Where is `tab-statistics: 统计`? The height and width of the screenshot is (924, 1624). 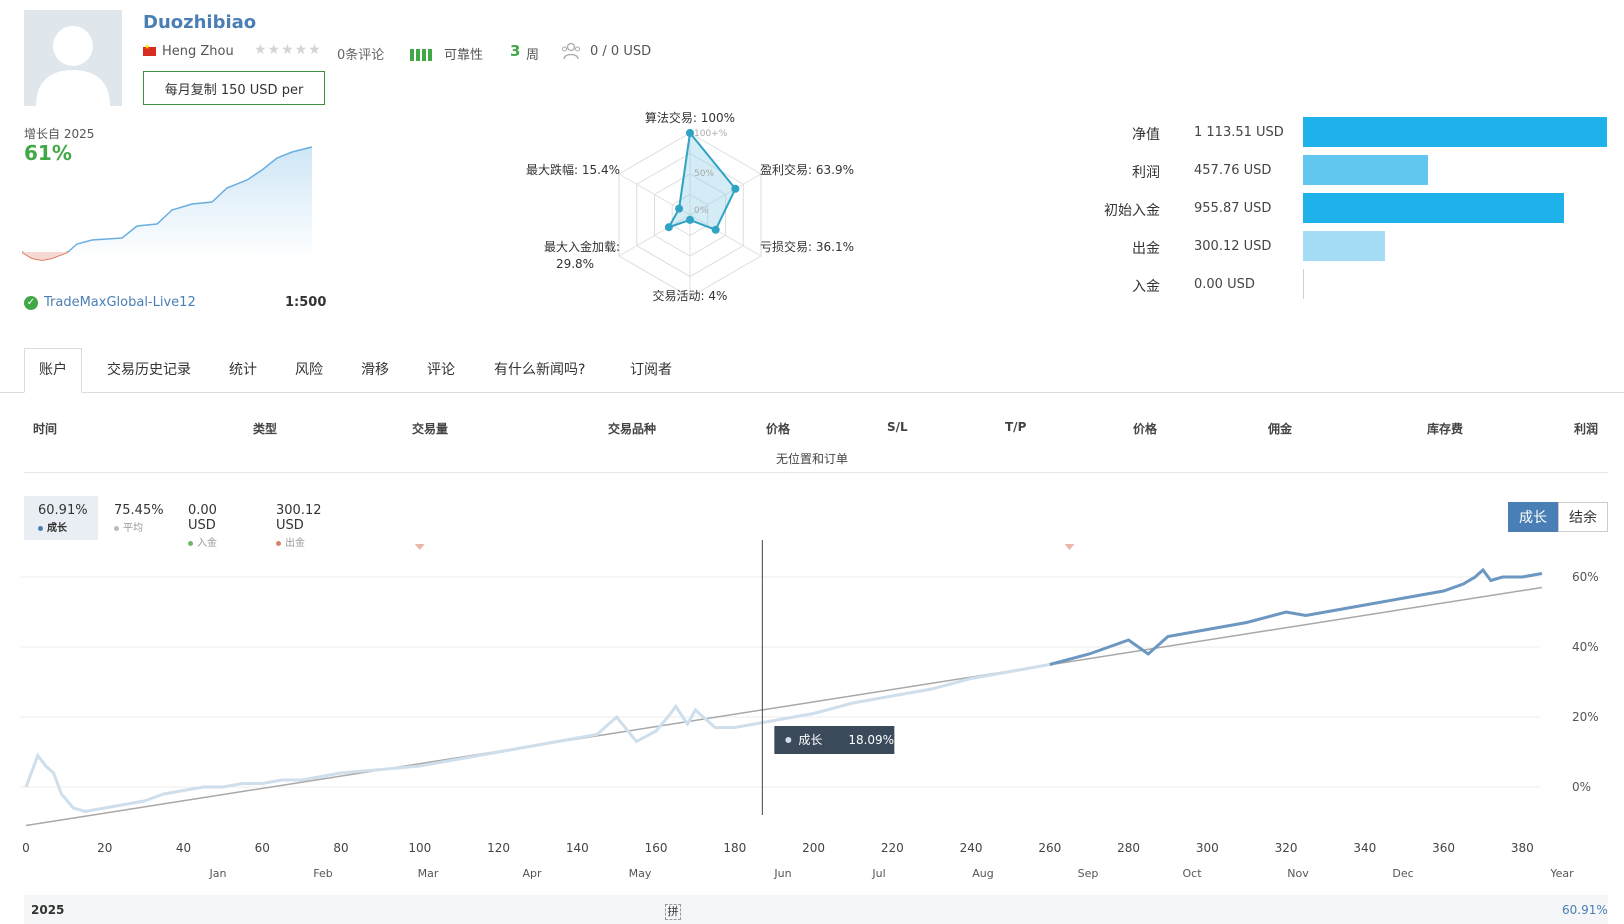
tab-statistics: 统计 is located at coordinates (243, 369).